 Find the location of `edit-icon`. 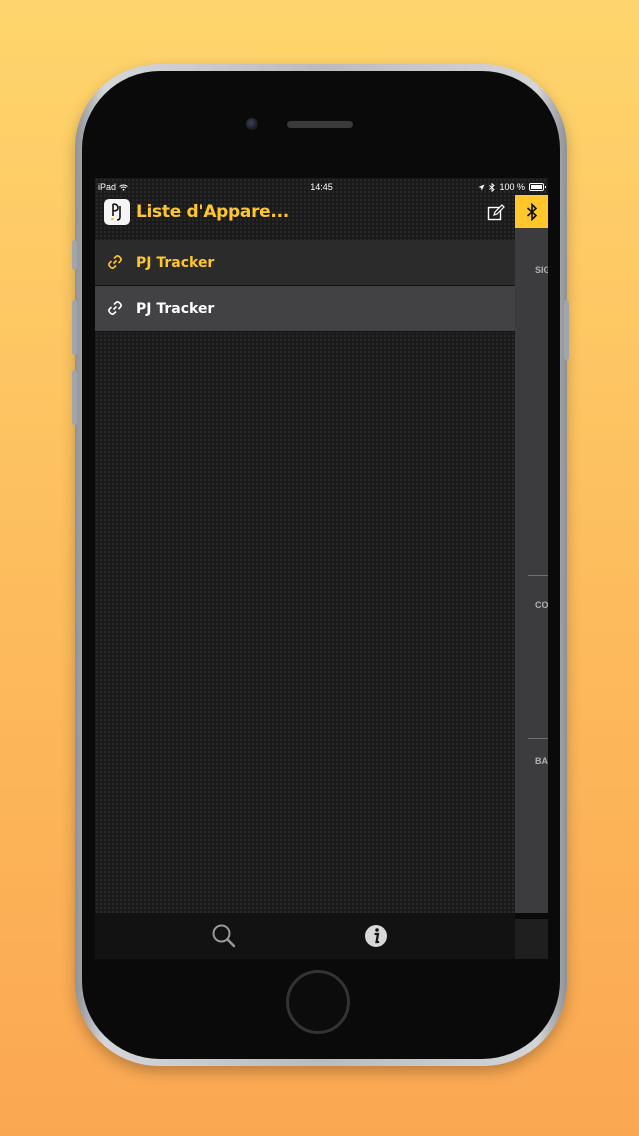

edit-icon is located at coordinates (496, 213).